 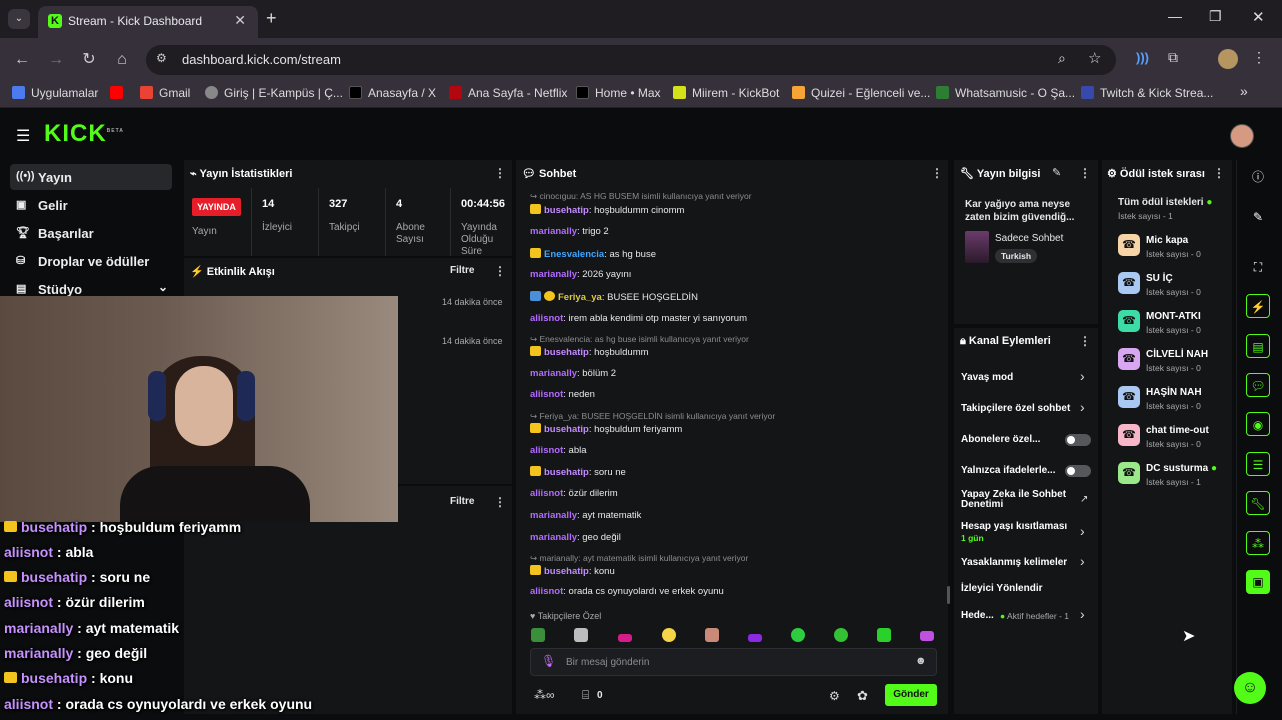 I want to click on hamburger-menu-icon: ☰, so click(x=23, y=136).